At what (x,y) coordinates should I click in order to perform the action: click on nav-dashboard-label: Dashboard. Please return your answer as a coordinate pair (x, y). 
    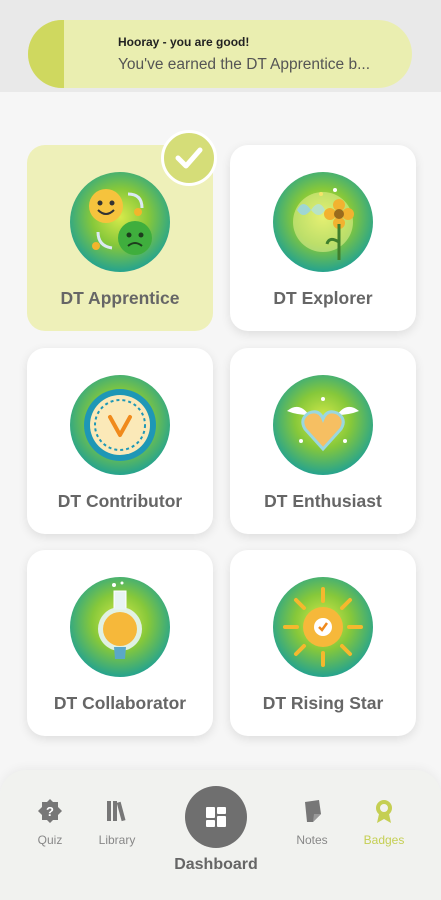
    Looking at the image, I should click on (216, 864).